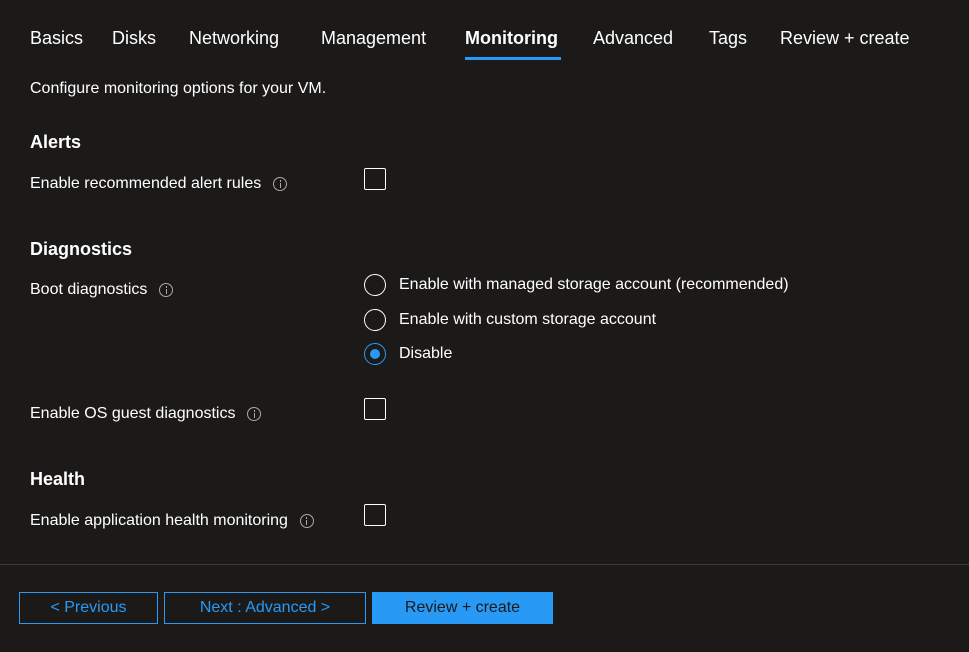  What do you see at coordinates (728, 38) in the screenshot?
I see `tab-tags: Tags` at bounding box center [728, 38].